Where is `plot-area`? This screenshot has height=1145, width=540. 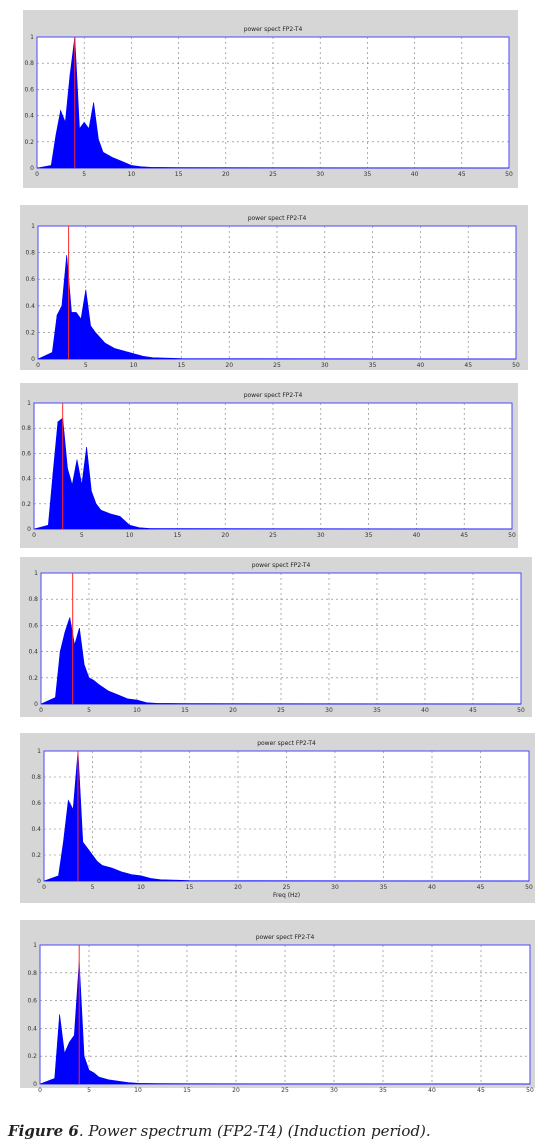 plot-area is located at coordinates (273, 466).